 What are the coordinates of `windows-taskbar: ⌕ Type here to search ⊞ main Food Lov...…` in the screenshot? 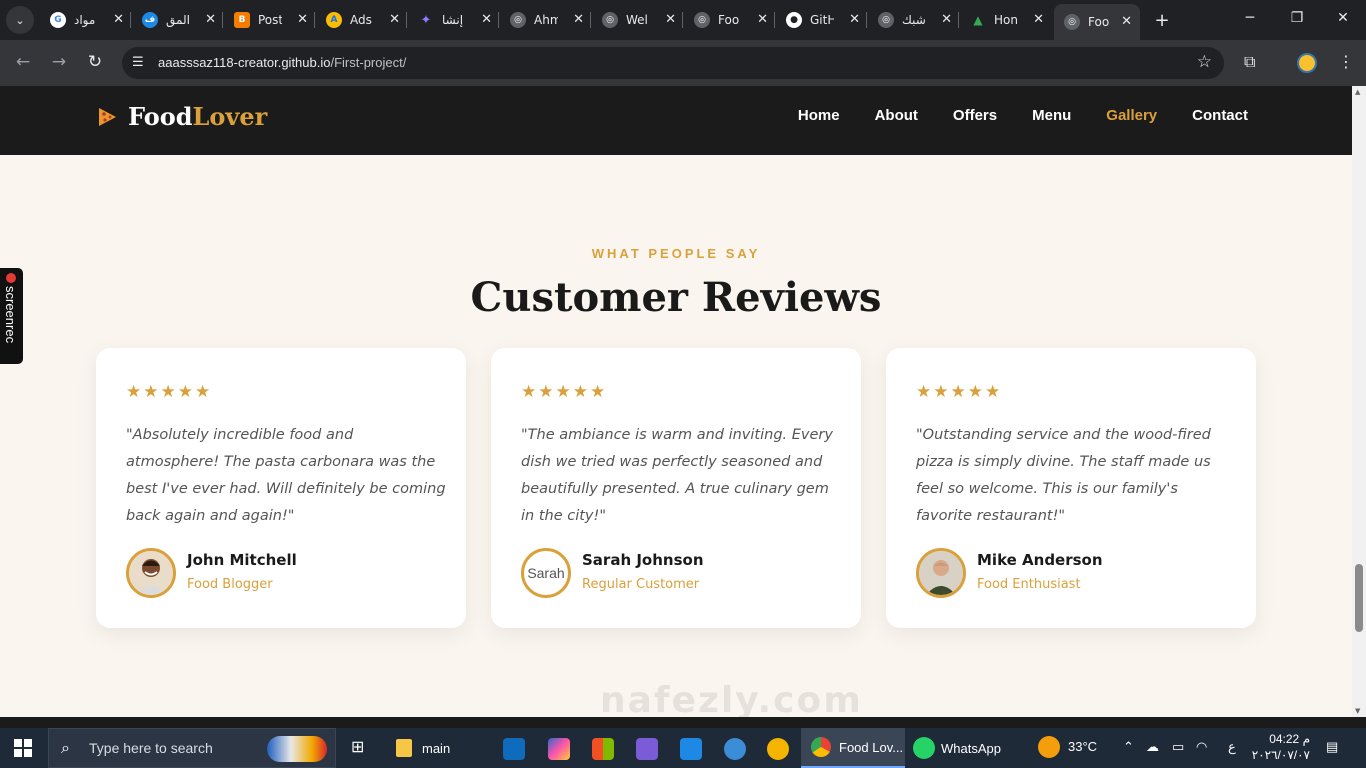 It's located at (683, 748).